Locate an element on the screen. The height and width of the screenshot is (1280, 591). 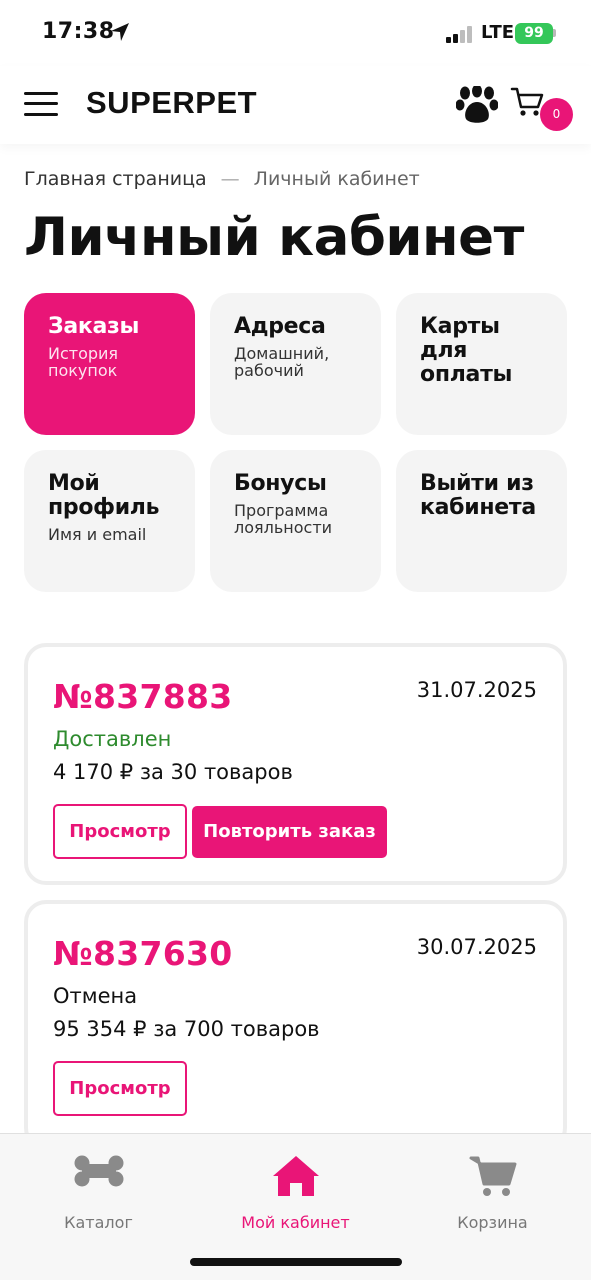
home-icon is located at coordinates (295, 1176).